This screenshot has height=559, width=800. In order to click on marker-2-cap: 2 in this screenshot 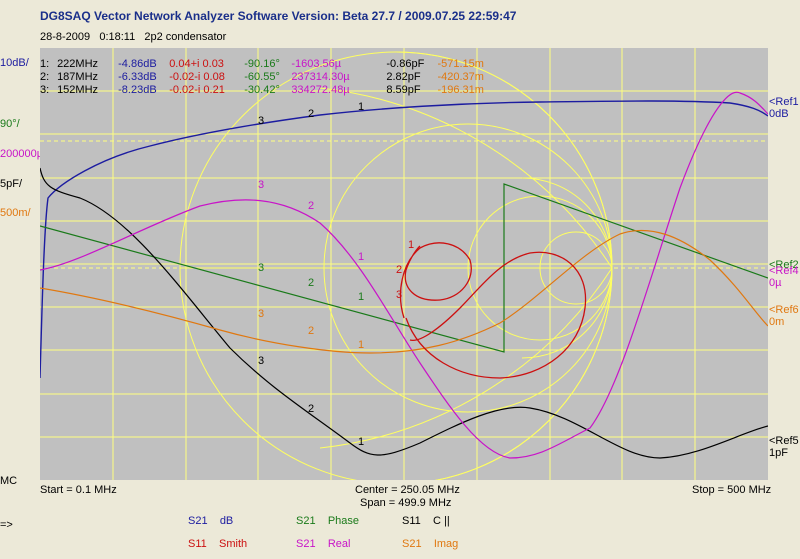, I will do `click(311, 409)`.